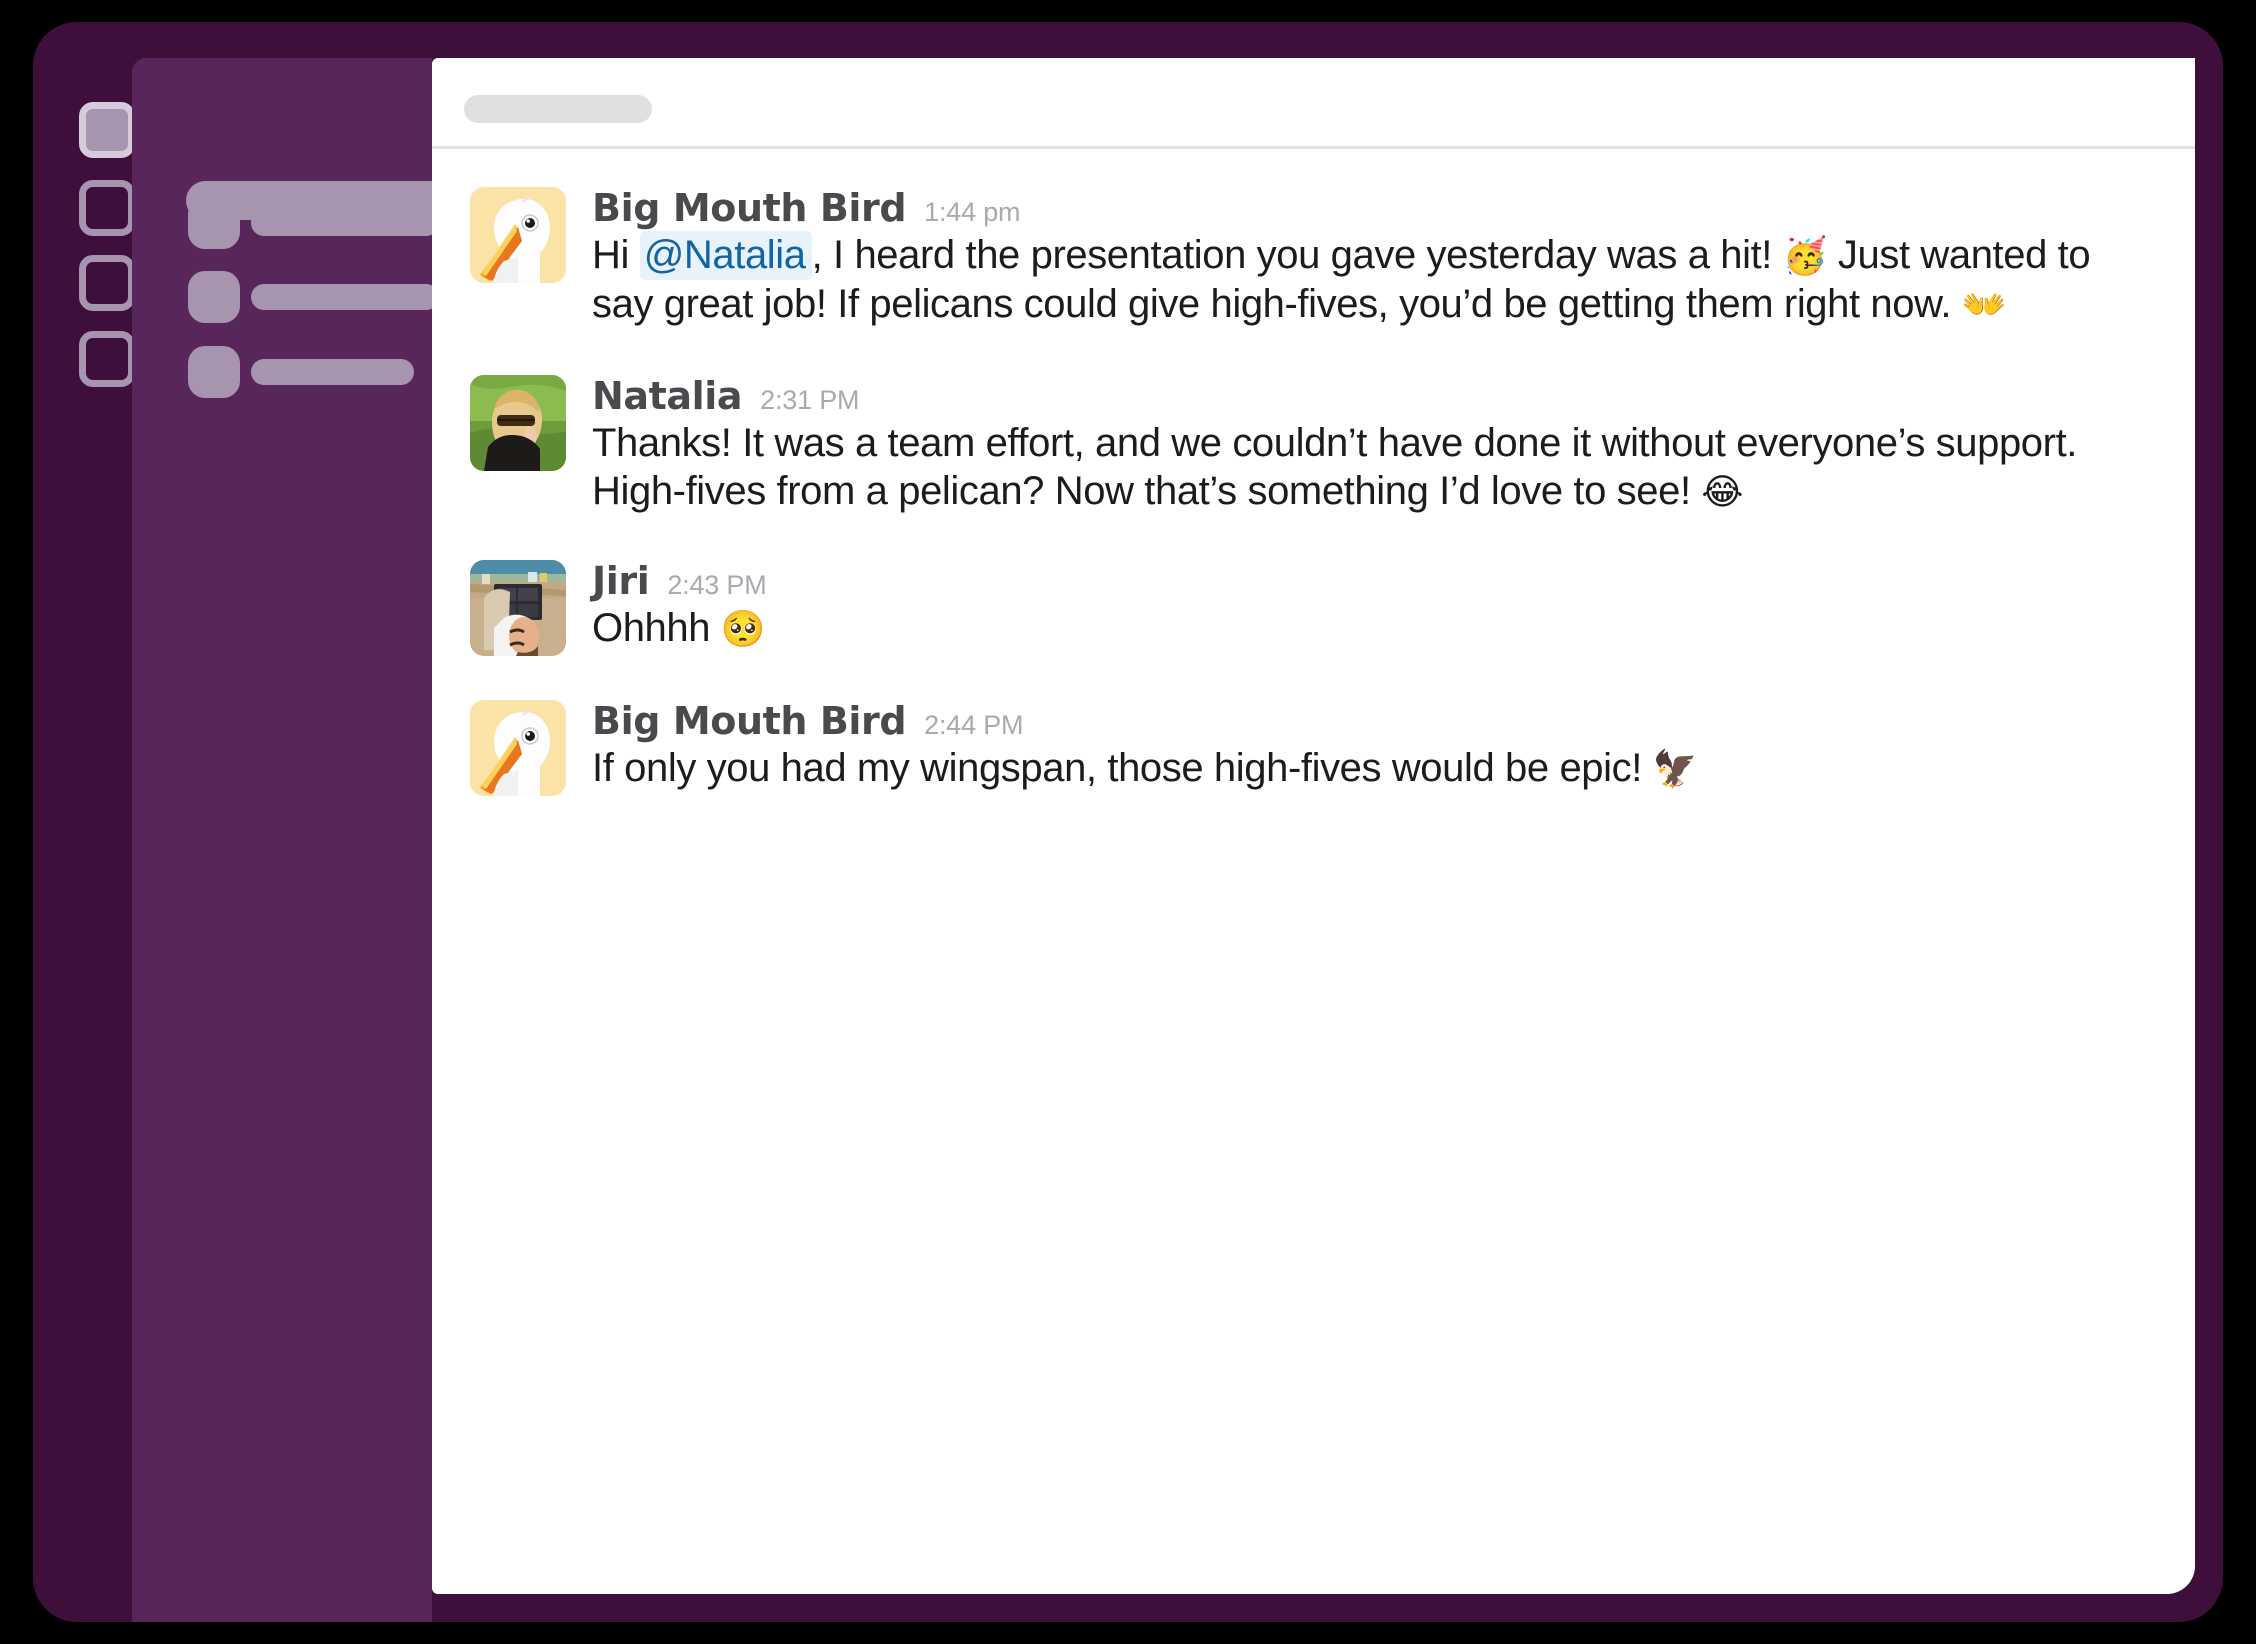 Image resolution: width=2256 pixels, height=1644 pixels. Describe the element at coordinates (716, 585) in the screenshot. I see `message-timestamp: 2:43 PM` at that location.